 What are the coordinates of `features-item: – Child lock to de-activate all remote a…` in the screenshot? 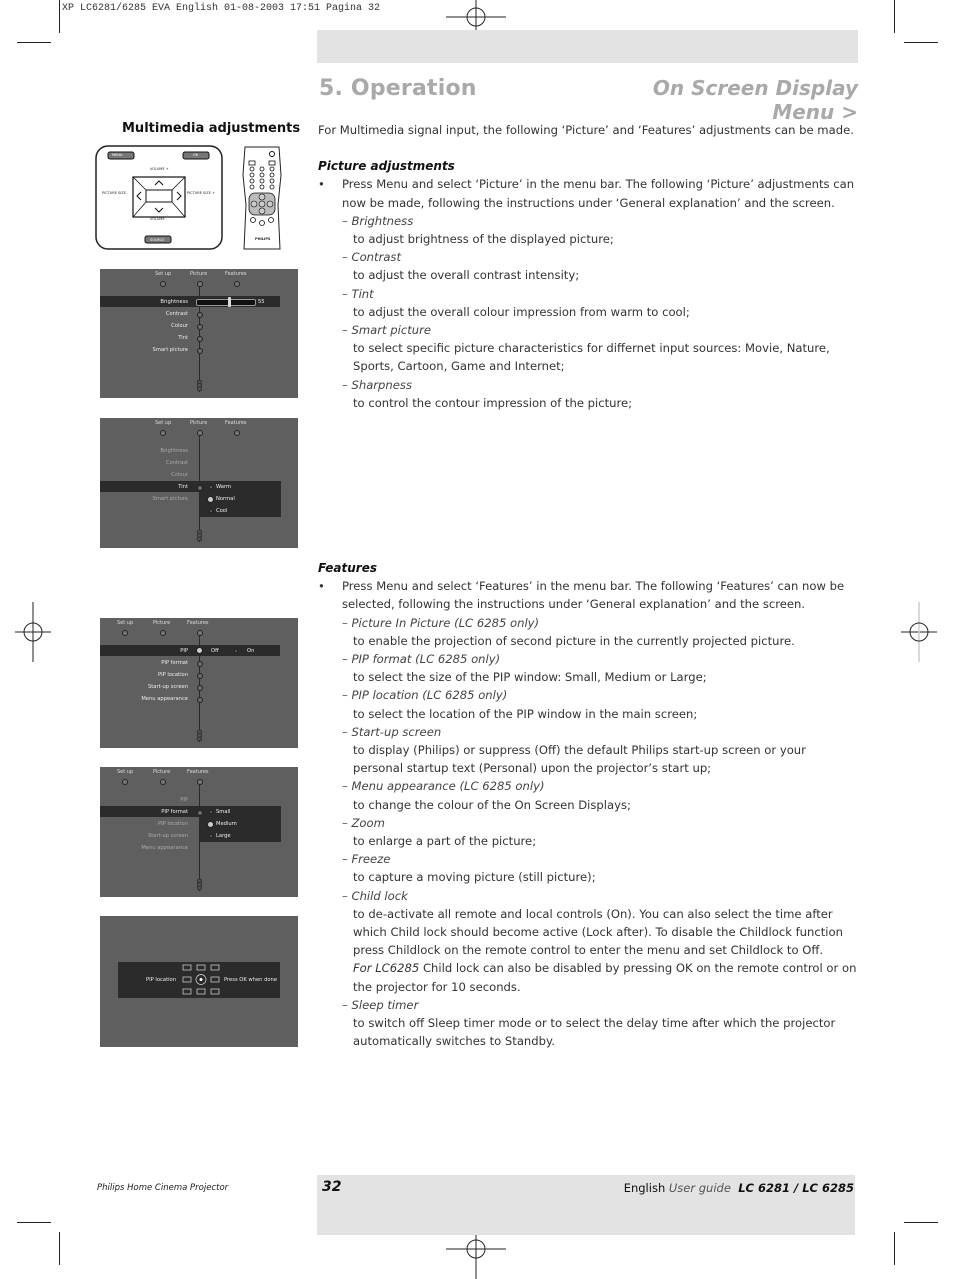 It's located at (588, 941).